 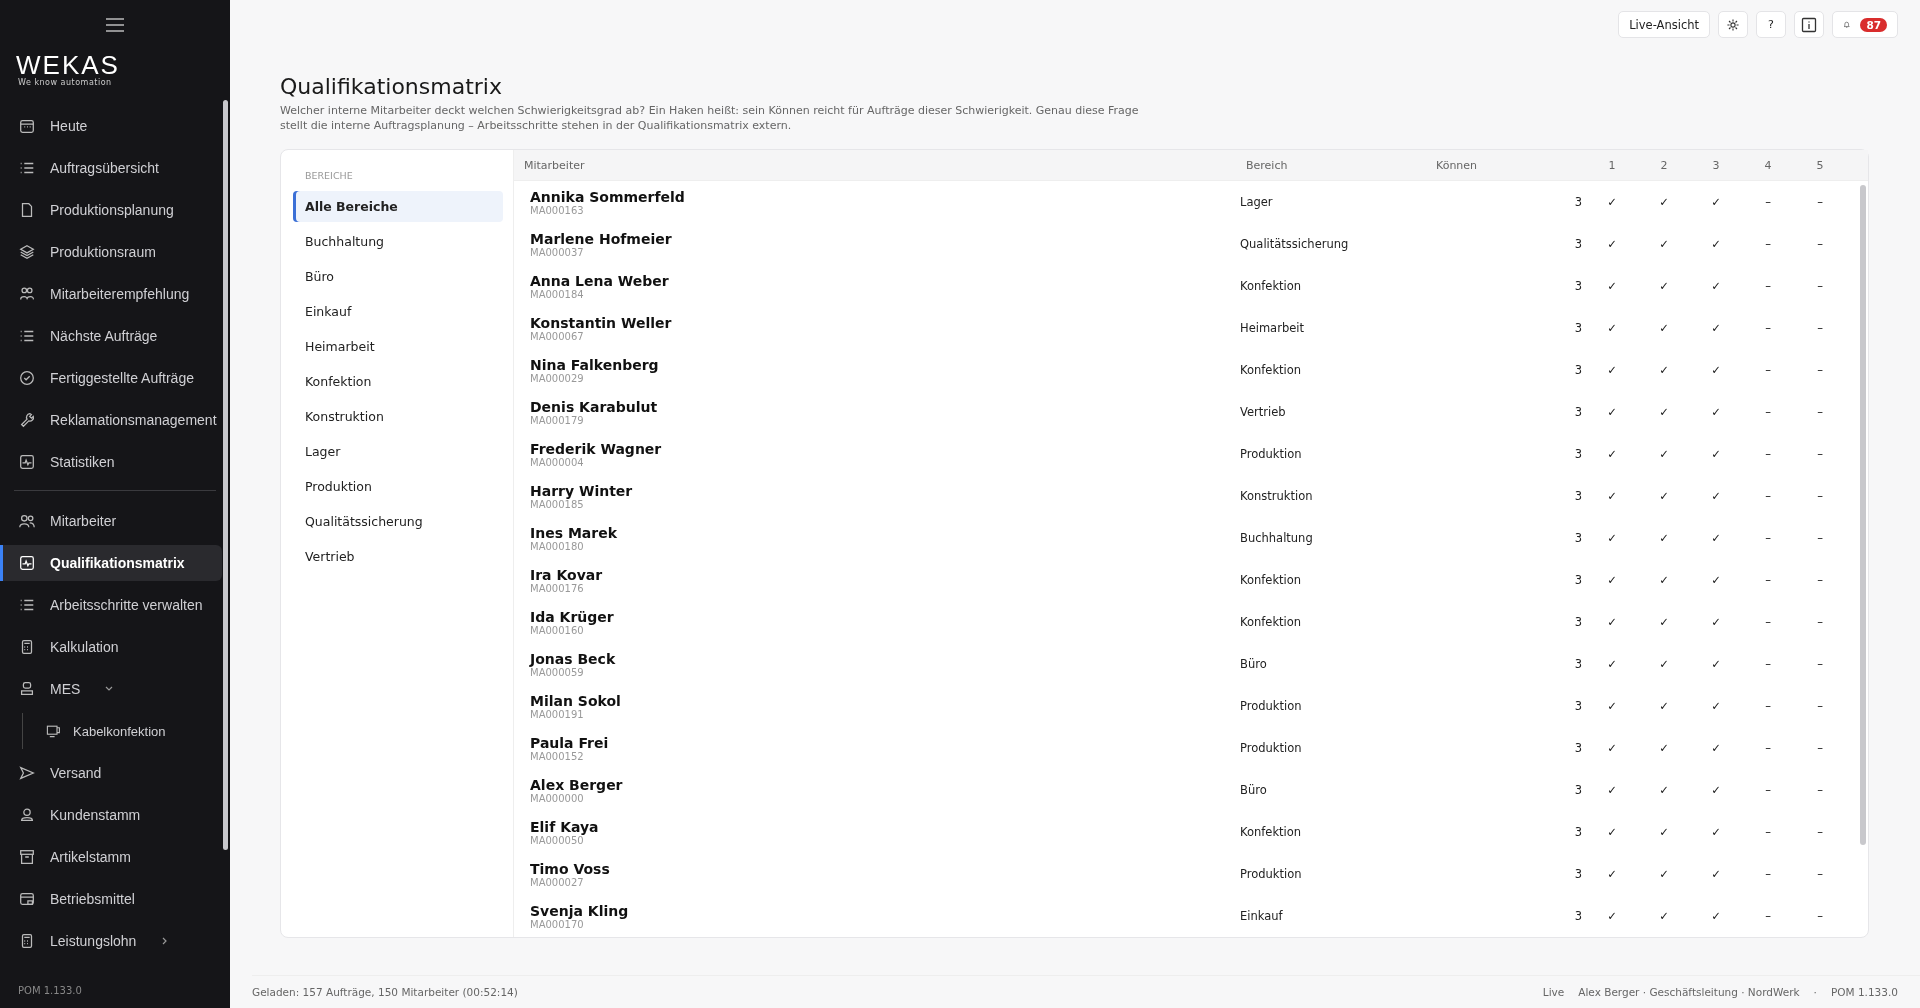 What do you see at coordinates (111, 420) in the screenshot?
I see `nav-item: Reklamationsmanagement` at bounding box center [111, 420].